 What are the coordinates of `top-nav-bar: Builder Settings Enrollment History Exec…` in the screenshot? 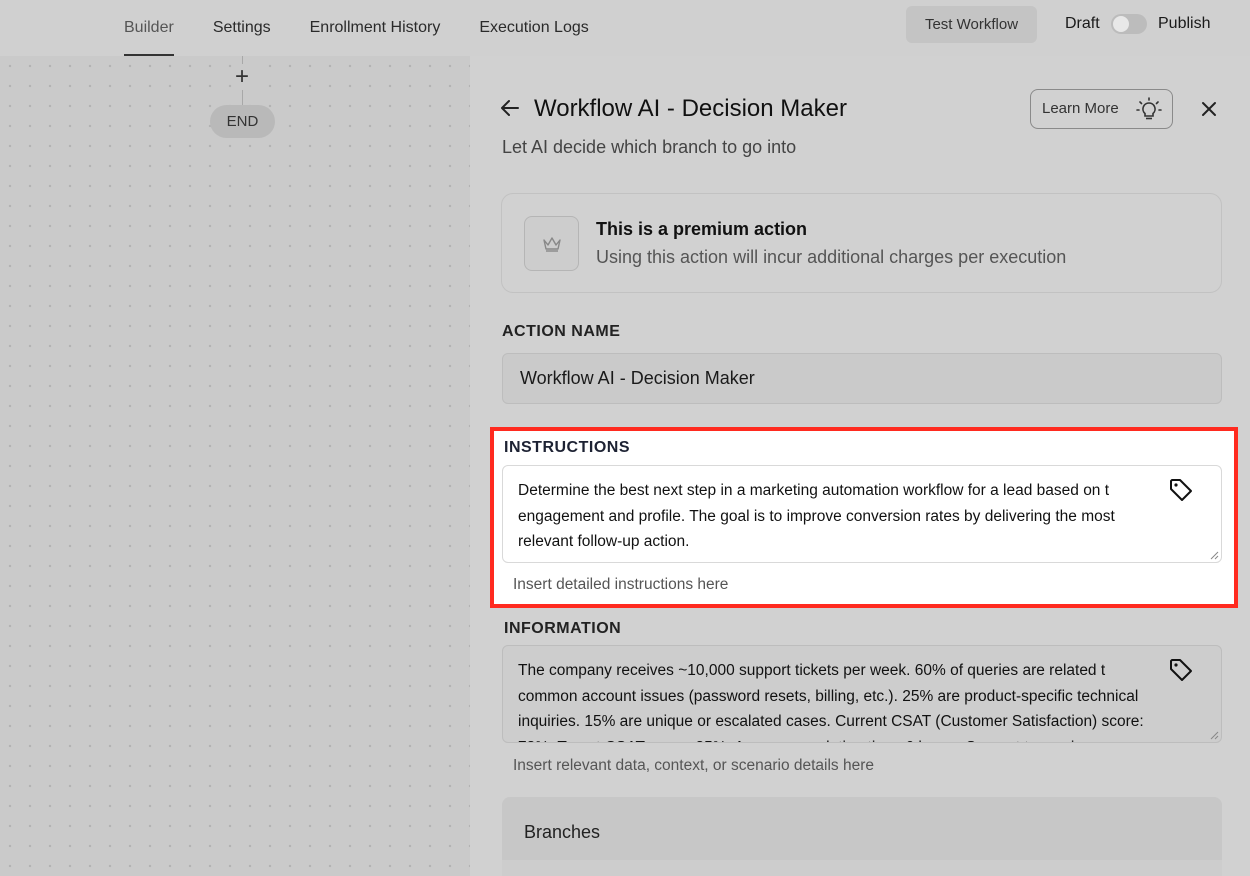 It's located at (625, 28).